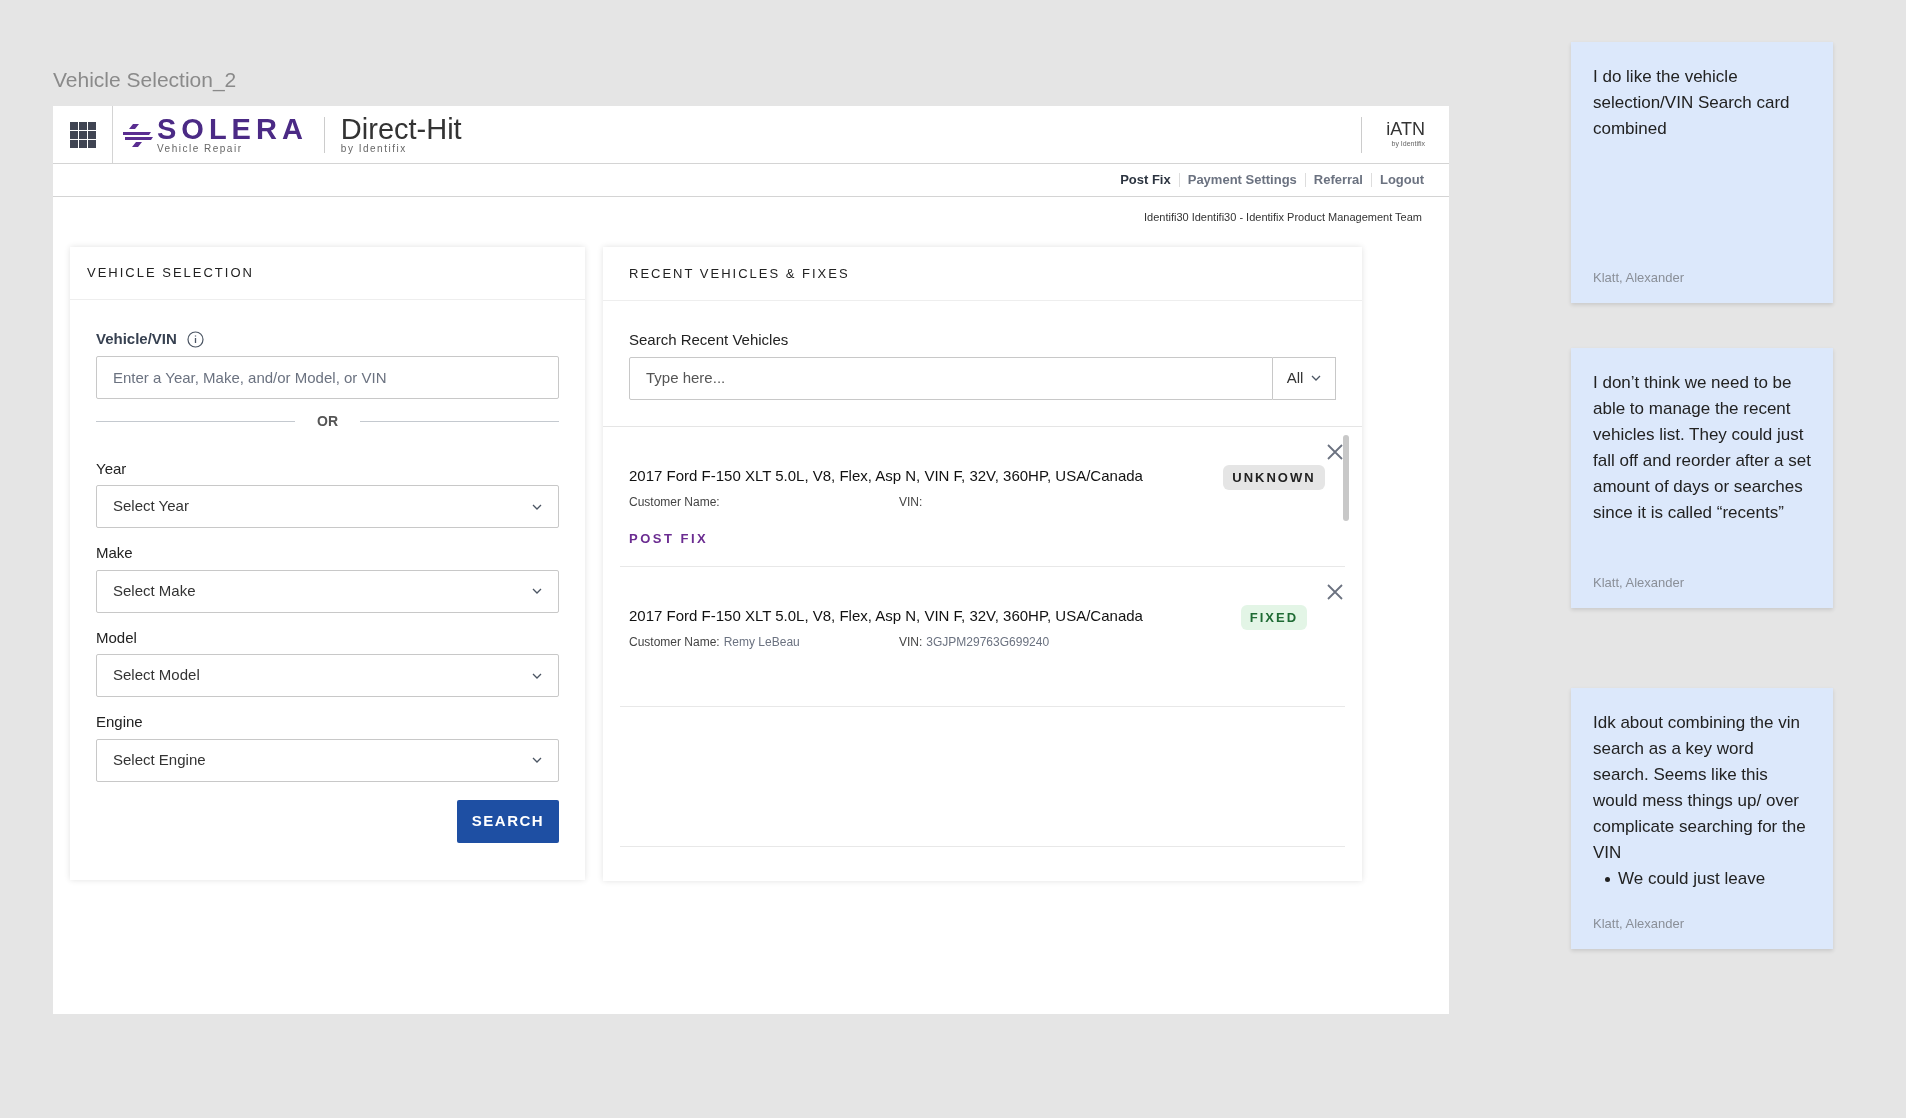  Describe the element at coordinates (739, 273) in the screenshot. I see `card-title: RECENT VEHICLES & FIXES` at that location.